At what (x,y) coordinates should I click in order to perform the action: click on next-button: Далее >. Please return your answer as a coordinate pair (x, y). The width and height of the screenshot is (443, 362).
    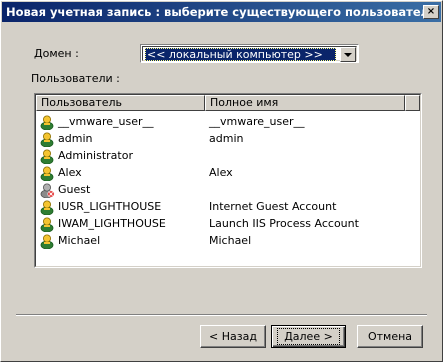
    Looking at the image, I should click on (308, 336).